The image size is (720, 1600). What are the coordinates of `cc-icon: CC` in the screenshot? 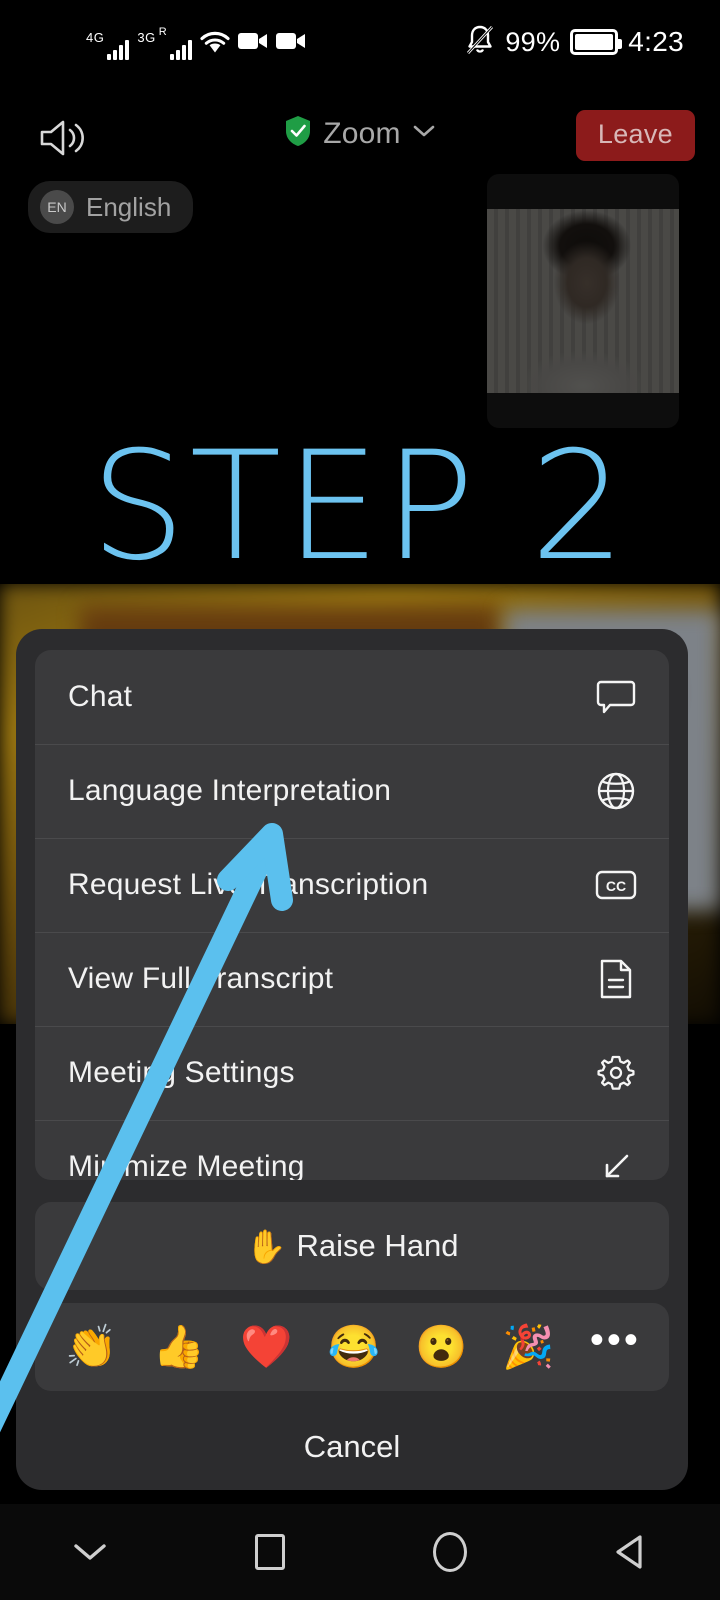 It's located at (616, 885).